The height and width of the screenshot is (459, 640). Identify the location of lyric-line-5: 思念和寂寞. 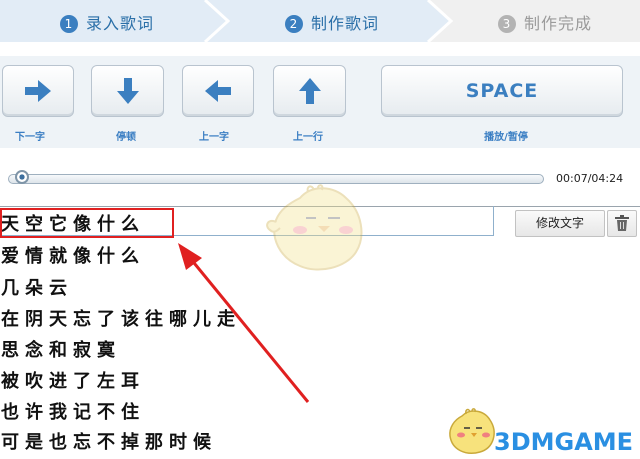
(61, 349).